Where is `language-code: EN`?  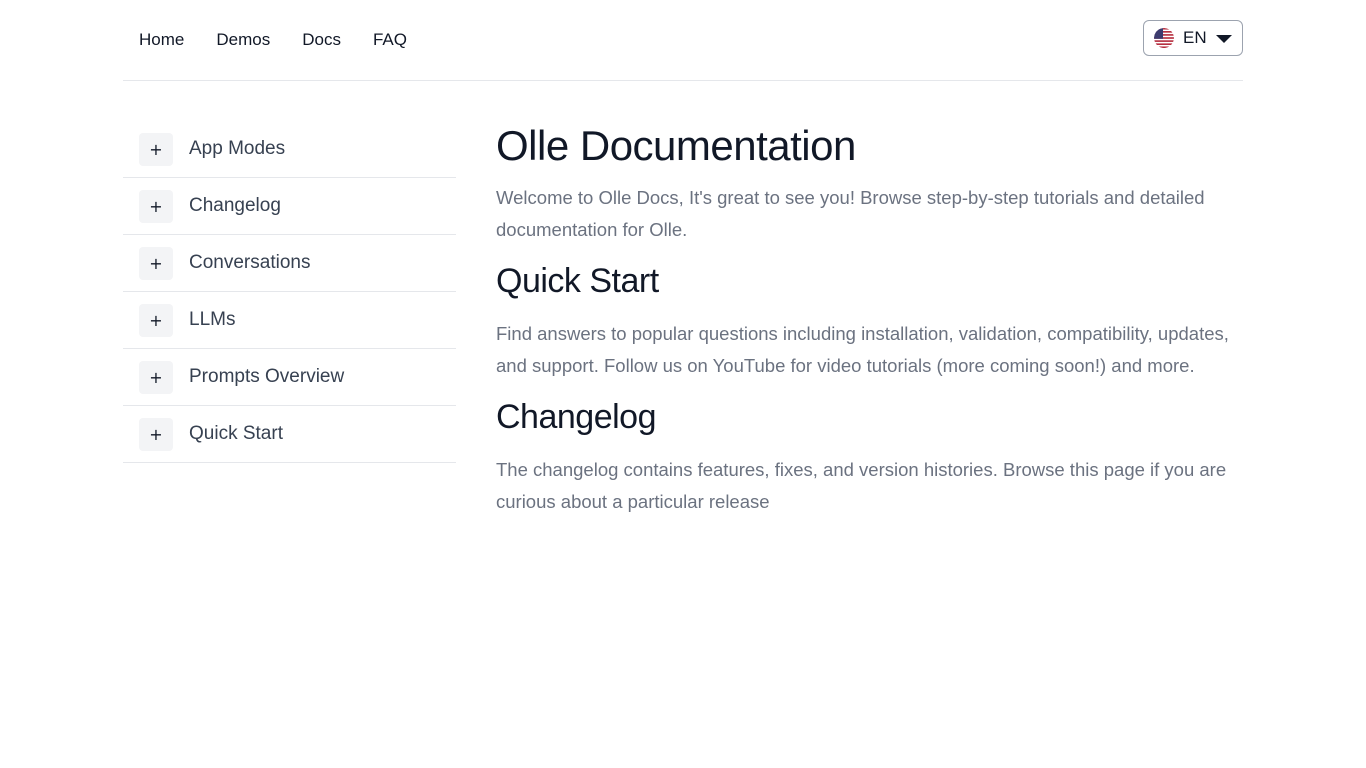 language-code: EN is located at coordinates (1195, 37).